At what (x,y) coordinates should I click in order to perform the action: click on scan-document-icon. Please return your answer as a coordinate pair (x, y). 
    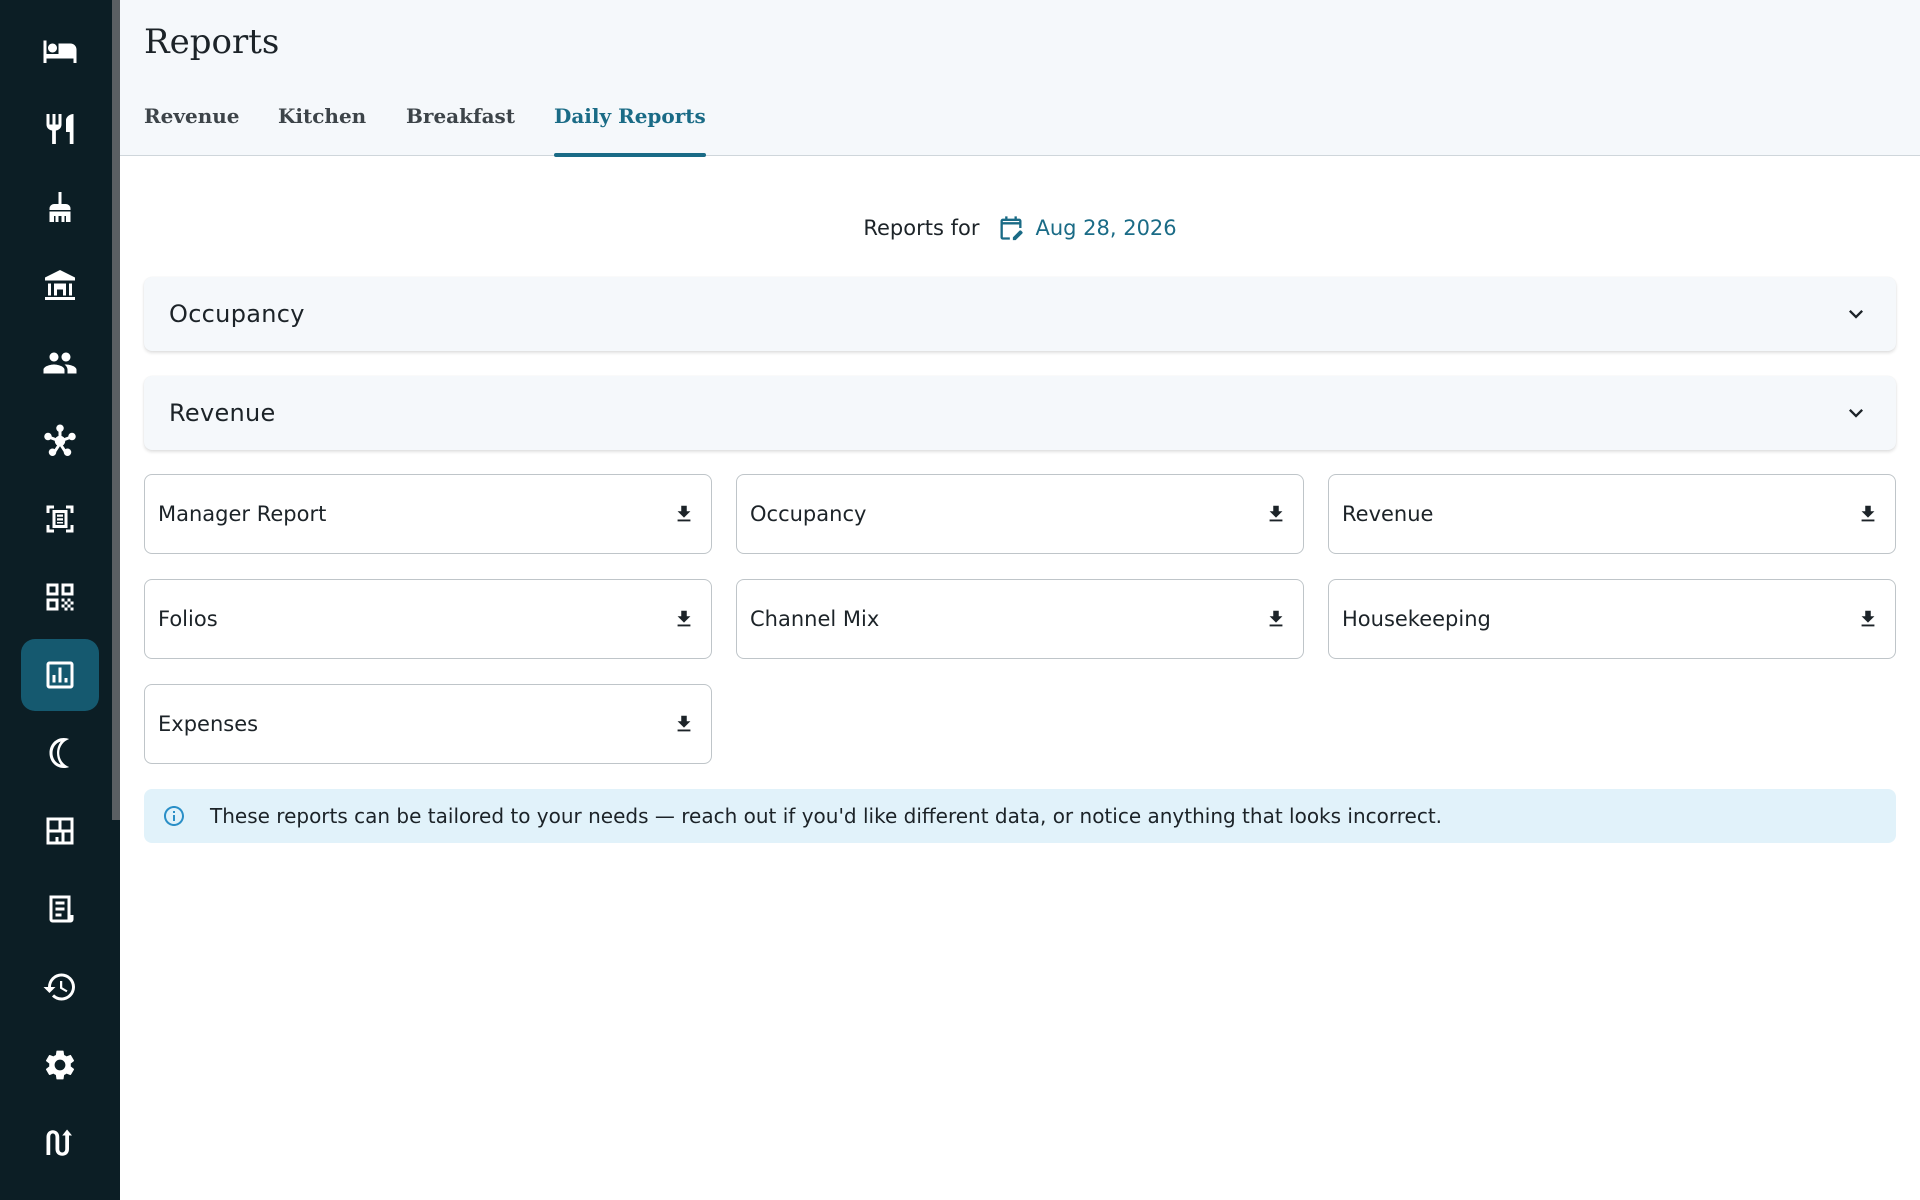
    Looking at the image, I should click on (60, 519).